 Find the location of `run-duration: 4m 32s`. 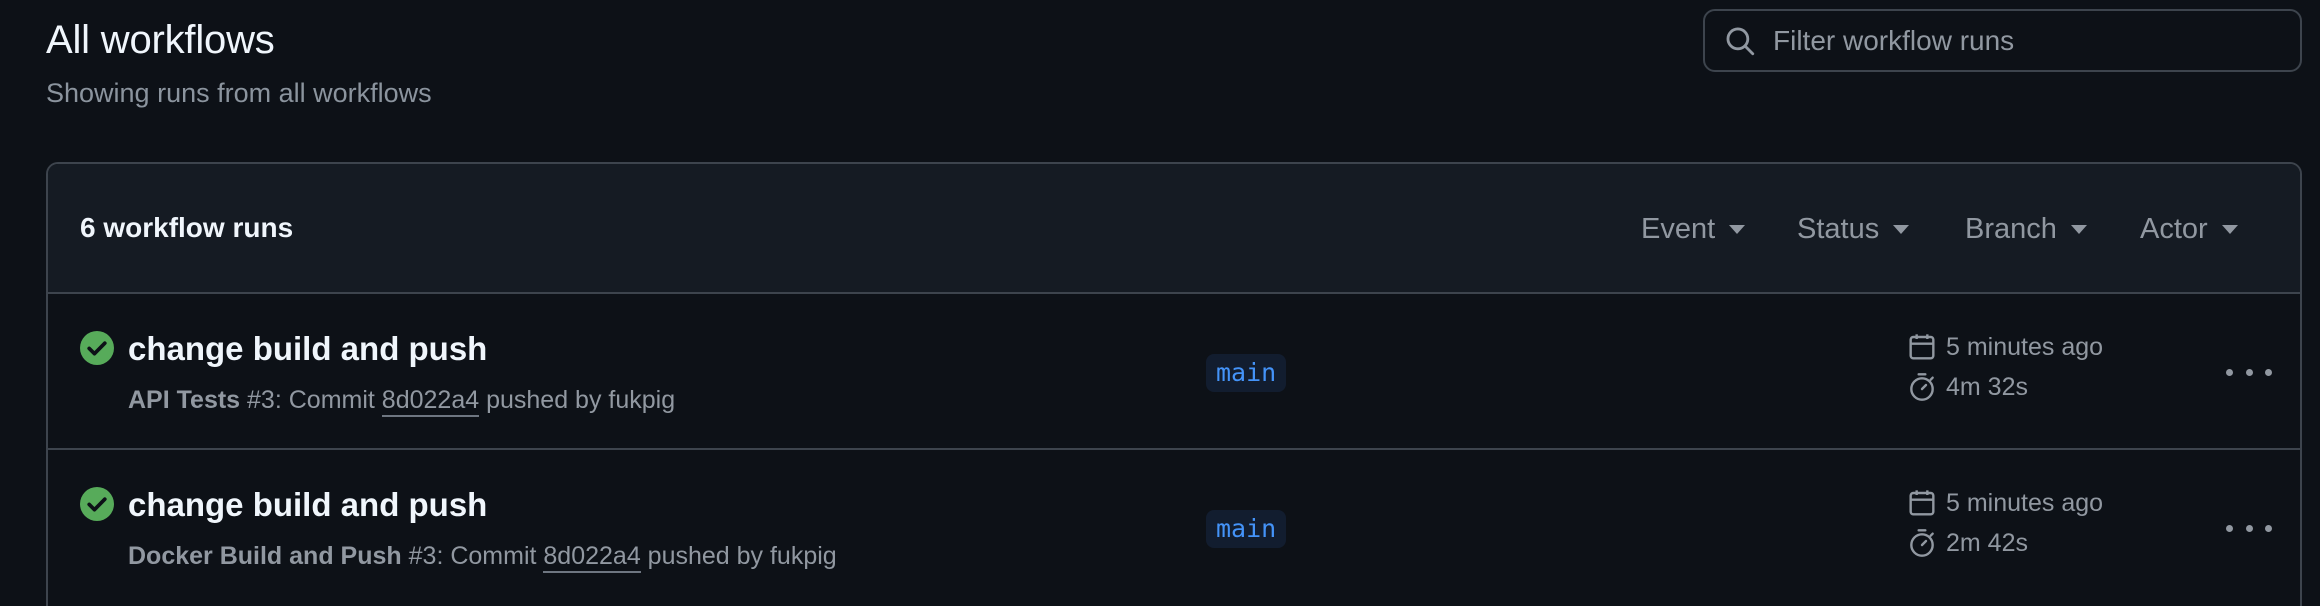

run-duration: 4m 32s is located at coordinates (1967, 387).